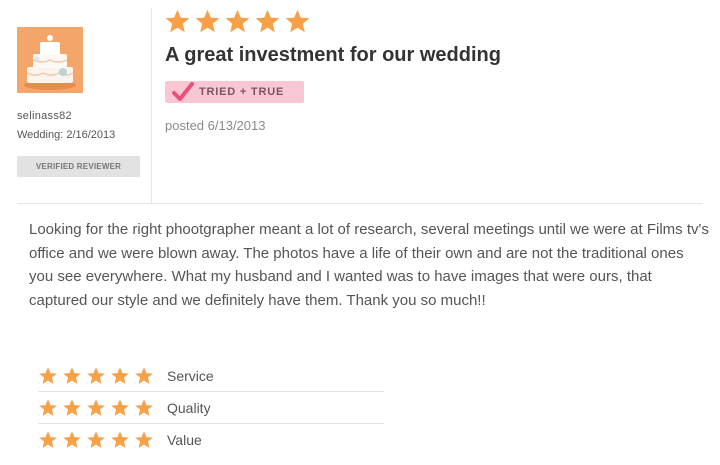 The image size is (720, 465). Describe the element at coordinates (360, 203) in the screenshot. I see `horizontal-divider` at that location.